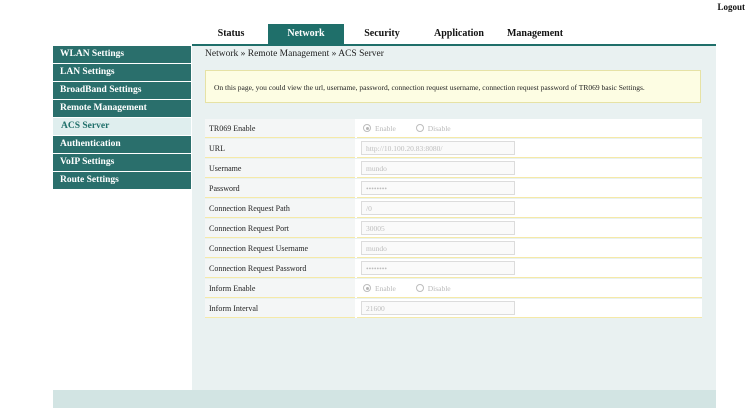 Image resolution: width=753 pixels, height=420 pixels. I want to click on sidebar-item-broadband-settings: BroadBand Settings, so click(122, 91).